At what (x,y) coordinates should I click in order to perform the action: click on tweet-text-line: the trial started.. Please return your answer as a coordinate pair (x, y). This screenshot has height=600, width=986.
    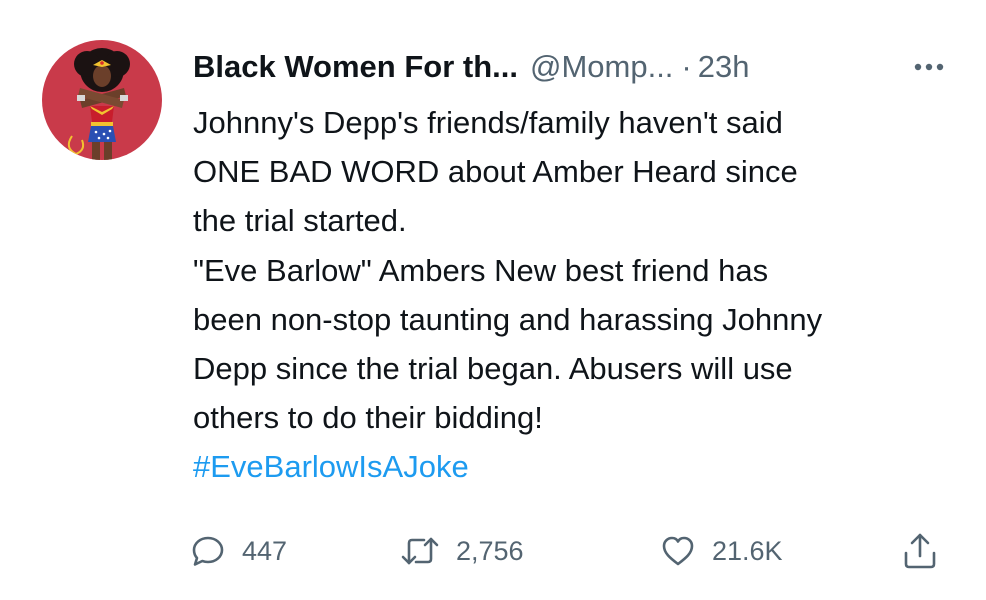
    Looking at the image, I should click on (300, 221).